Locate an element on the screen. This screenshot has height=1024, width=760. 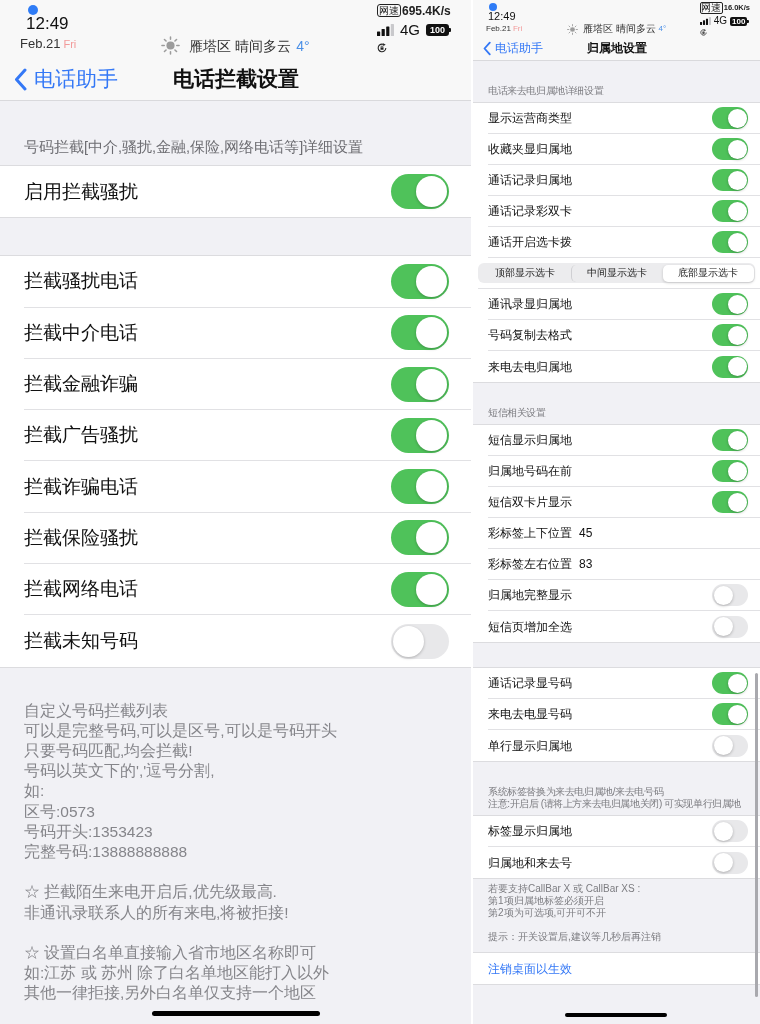
row-label: 彩标签上下位置 is located at coordinates (530, 533).